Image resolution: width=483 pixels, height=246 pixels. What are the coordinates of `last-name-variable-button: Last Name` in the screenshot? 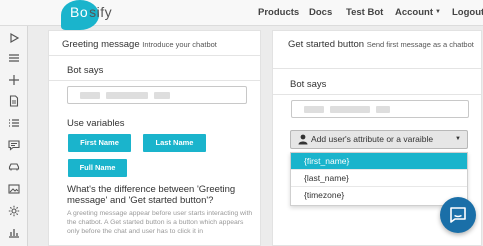 It's located at (174, 143).